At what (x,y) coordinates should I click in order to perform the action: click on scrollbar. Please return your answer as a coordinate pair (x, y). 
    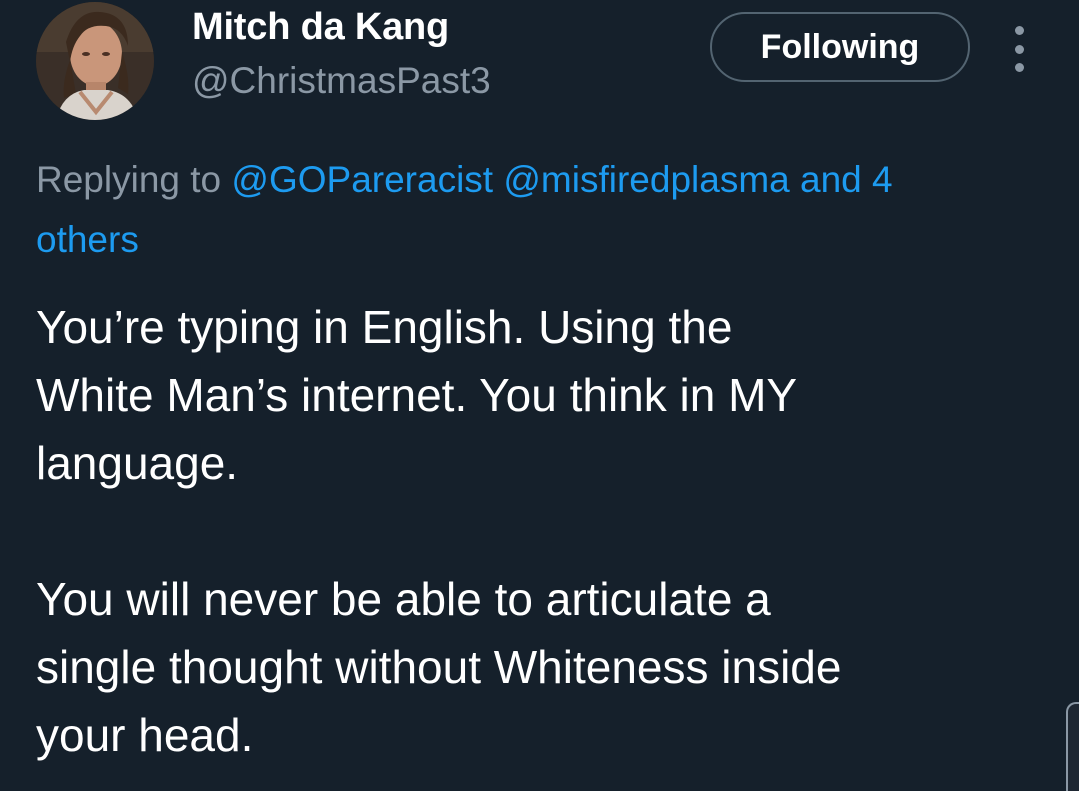
    Looking at the image, I should click on (1072, 746).